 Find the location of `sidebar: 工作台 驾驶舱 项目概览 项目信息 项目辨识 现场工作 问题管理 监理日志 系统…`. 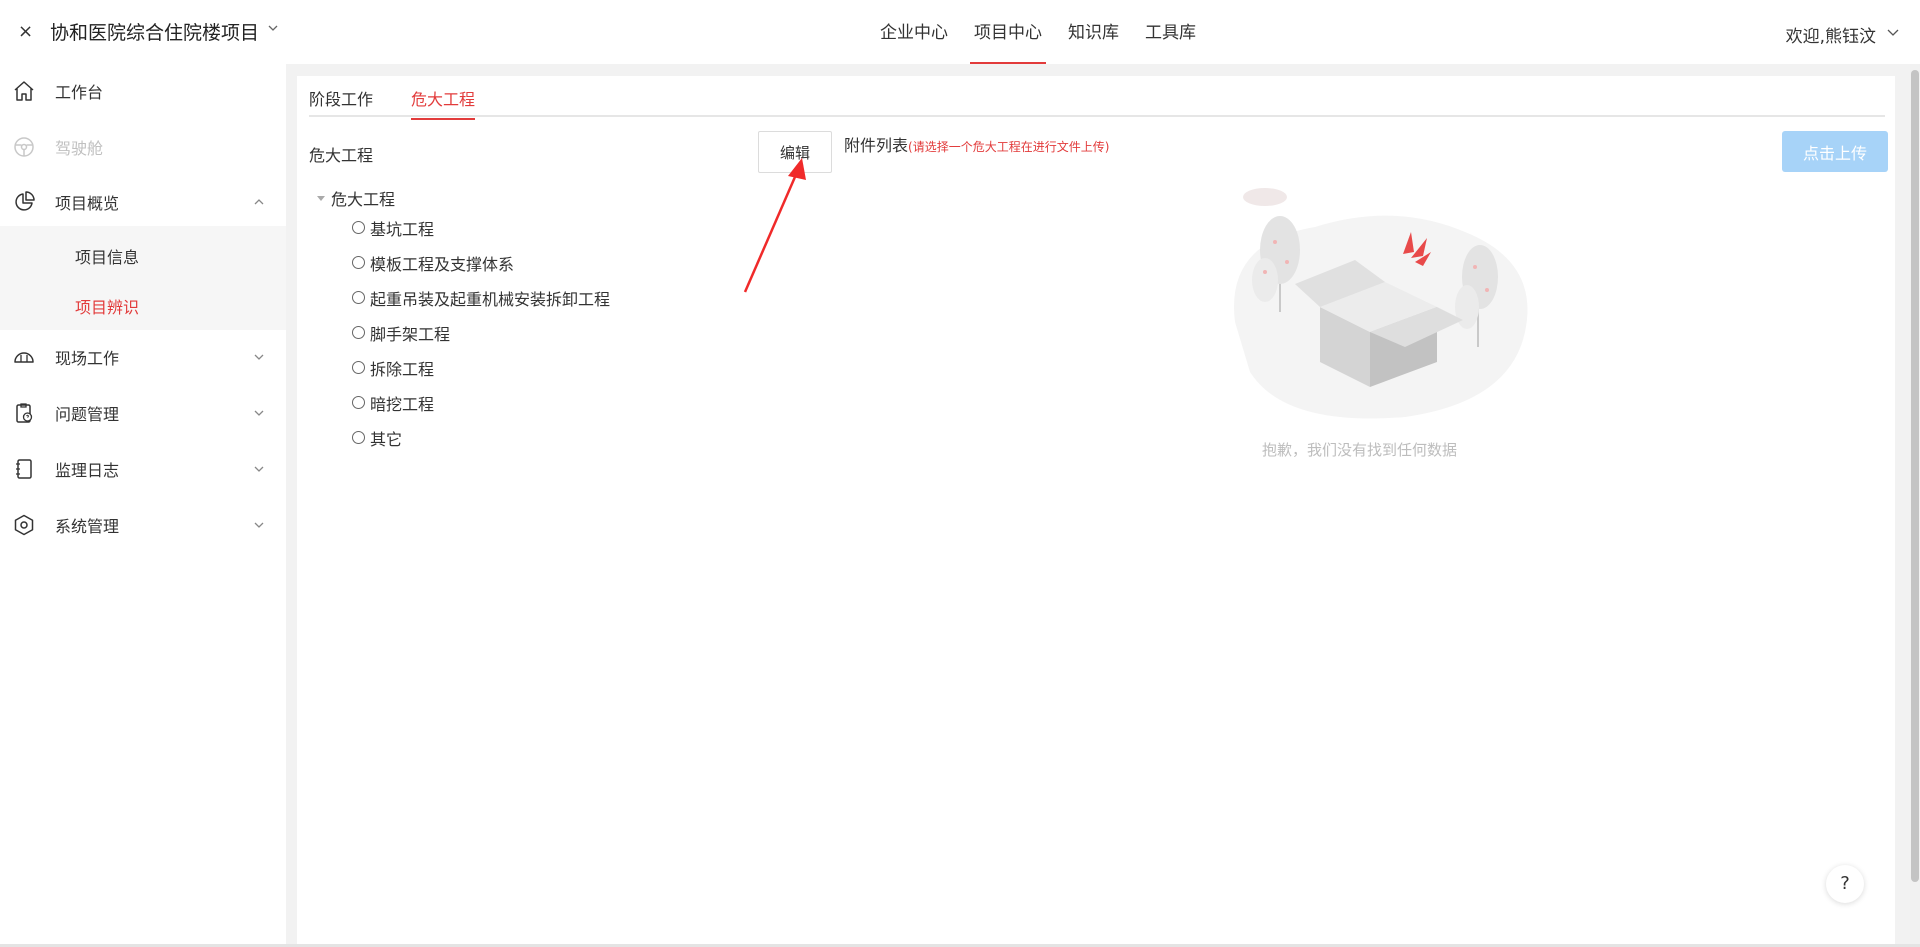

sidebar: 工作台 驾驶舱 项目概览 项目信息 项目辨识 现场工作 问题管理 监理日志 系统… is located at coordinates (143, 505).